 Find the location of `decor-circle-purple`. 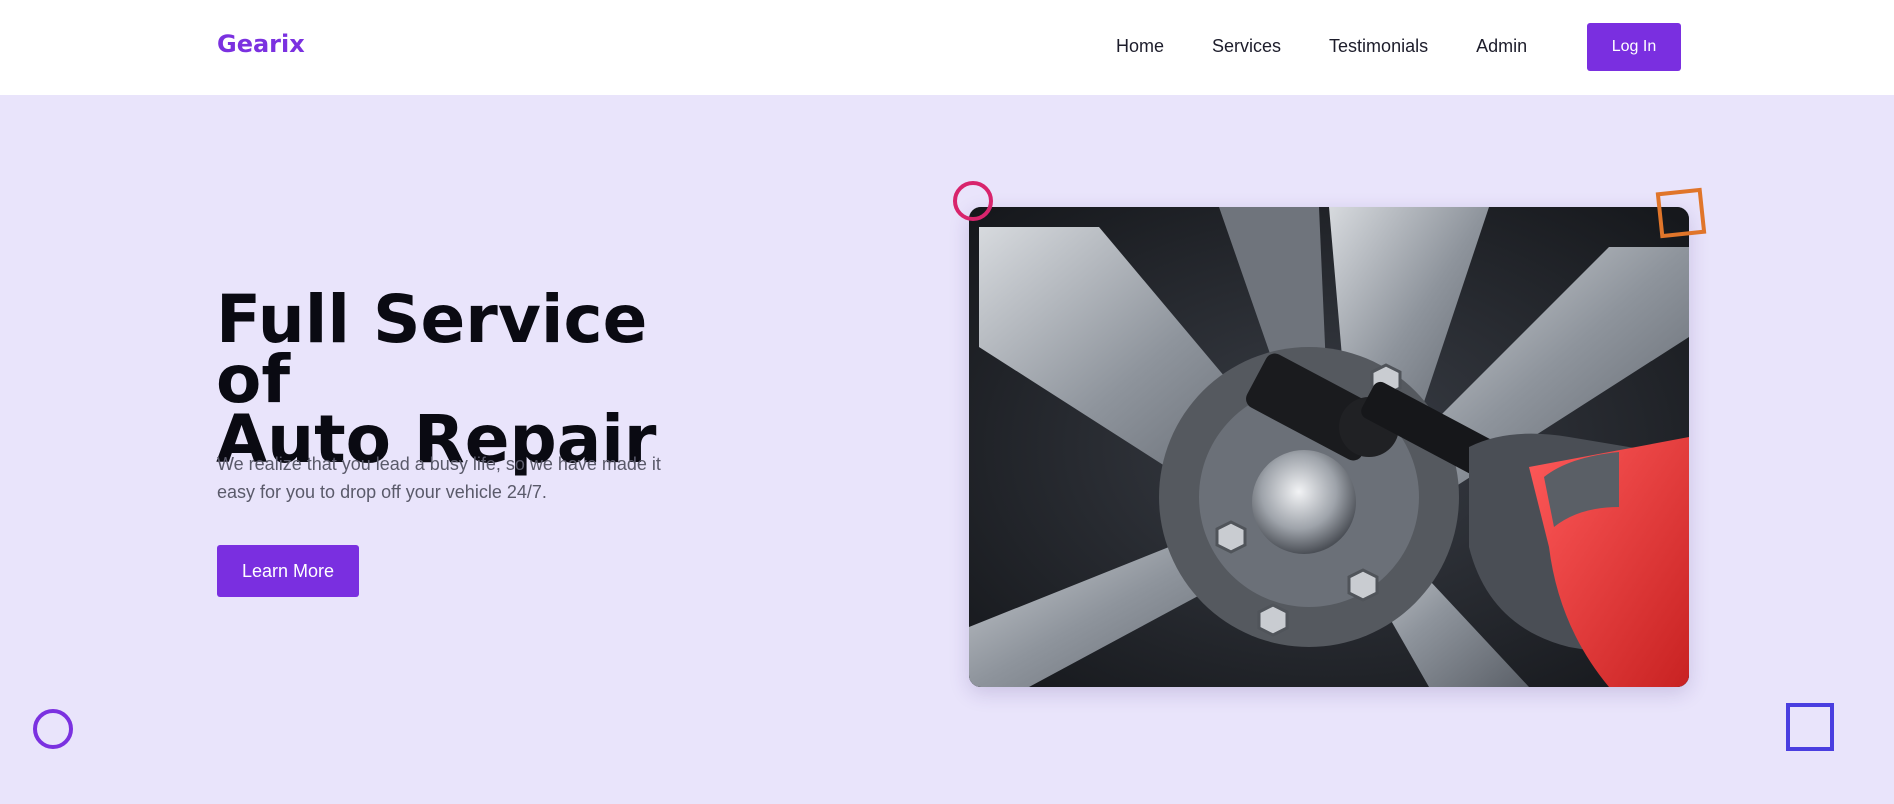

decor-circle-purple is located at coordinates (53, 729).